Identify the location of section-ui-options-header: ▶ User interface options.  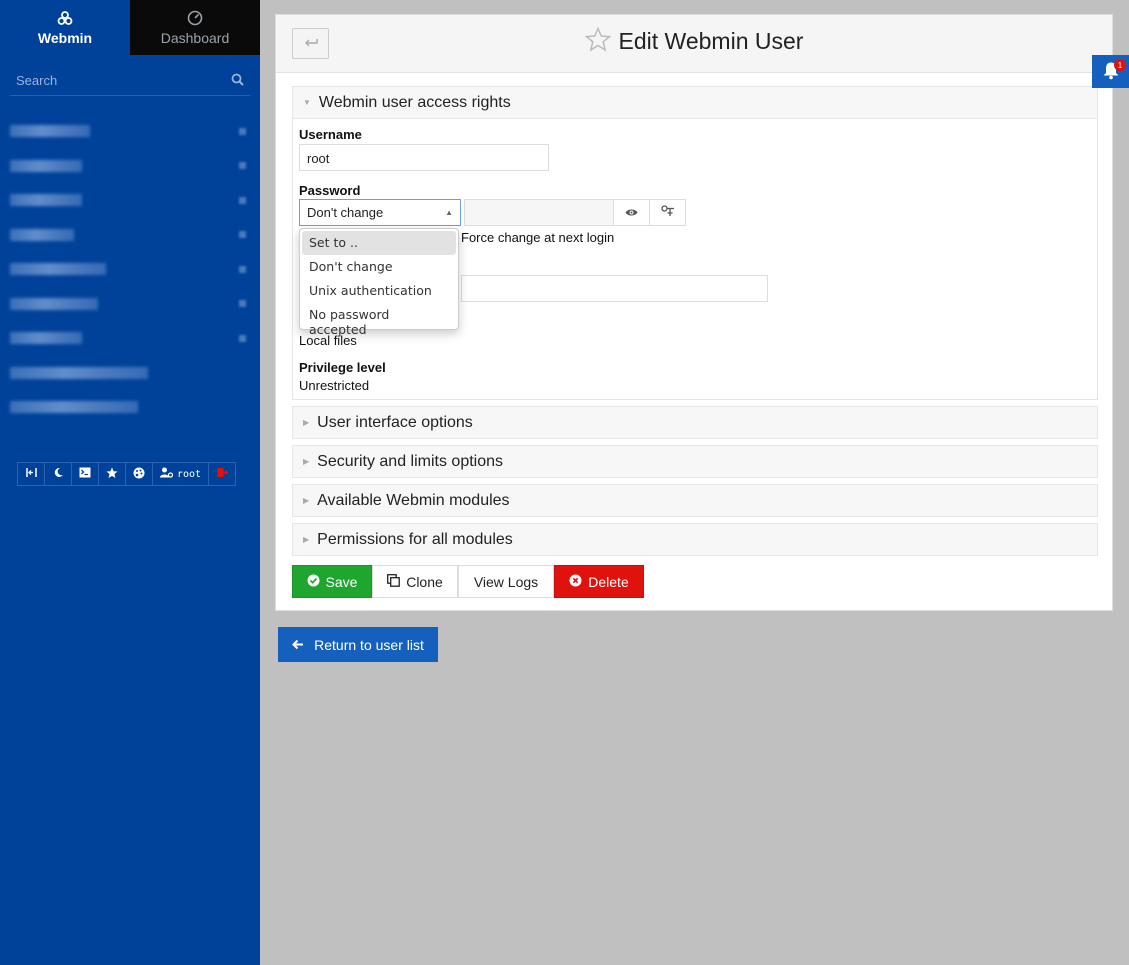
(695, 422).